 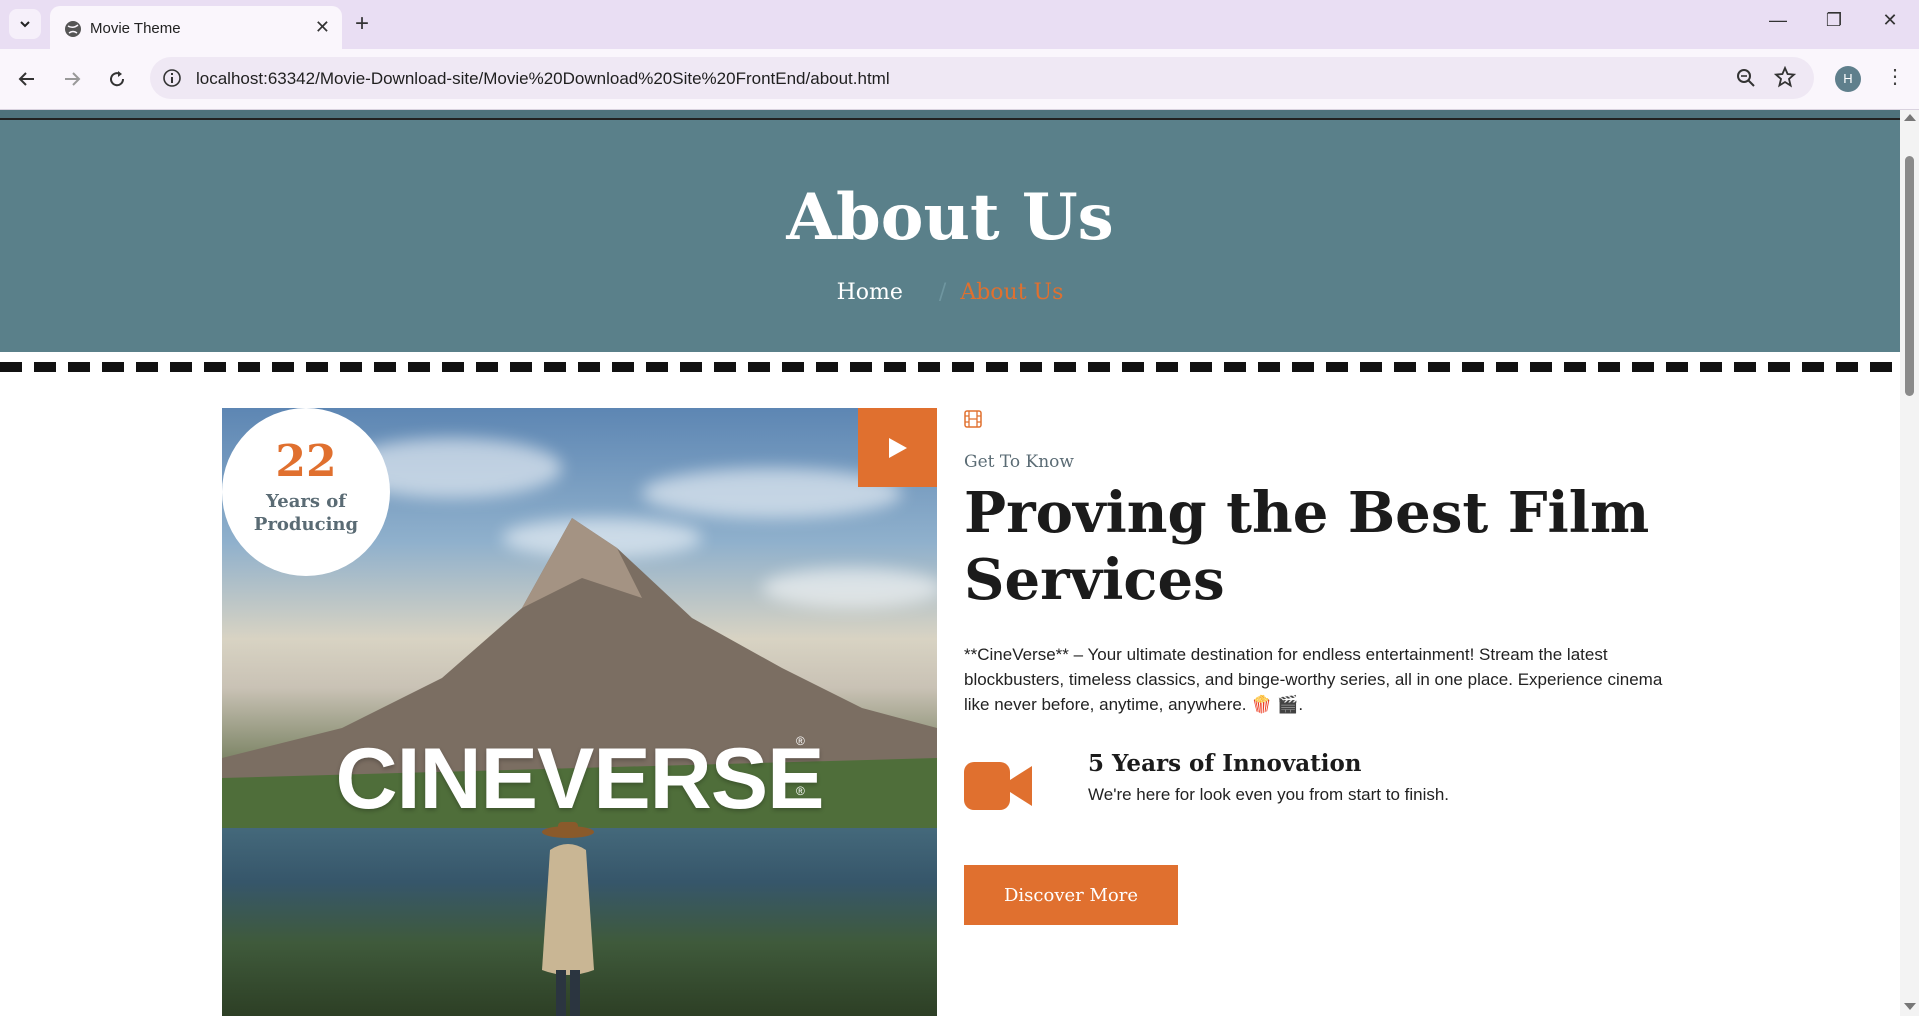 What do you see at coordinates (568, 919) in the screenshot?
I see `person-figure` at bounding box center [568, 919].